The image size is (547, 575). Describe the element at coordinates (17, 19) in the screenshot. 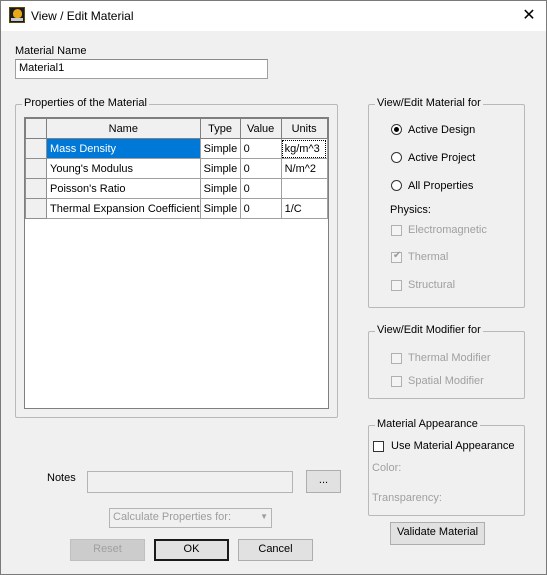

I see `logo-bar` at that location.